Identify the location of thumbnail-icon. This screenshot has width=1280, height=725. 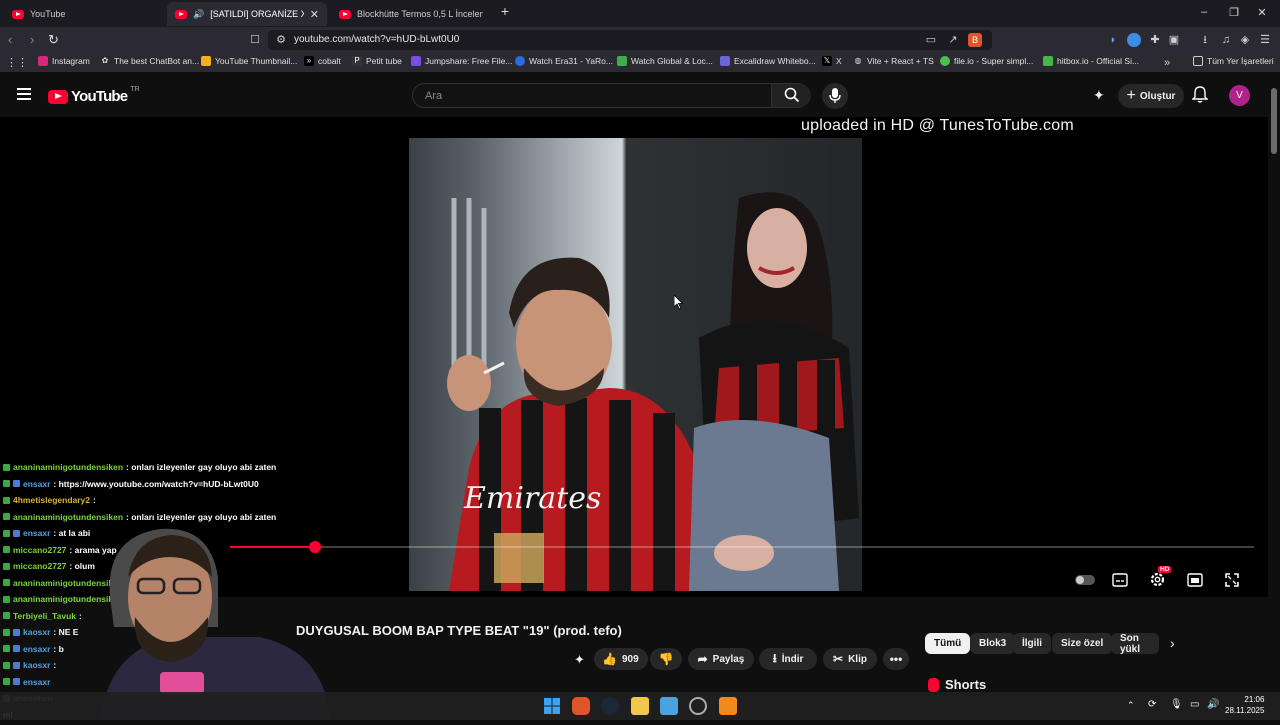
(206, 61).